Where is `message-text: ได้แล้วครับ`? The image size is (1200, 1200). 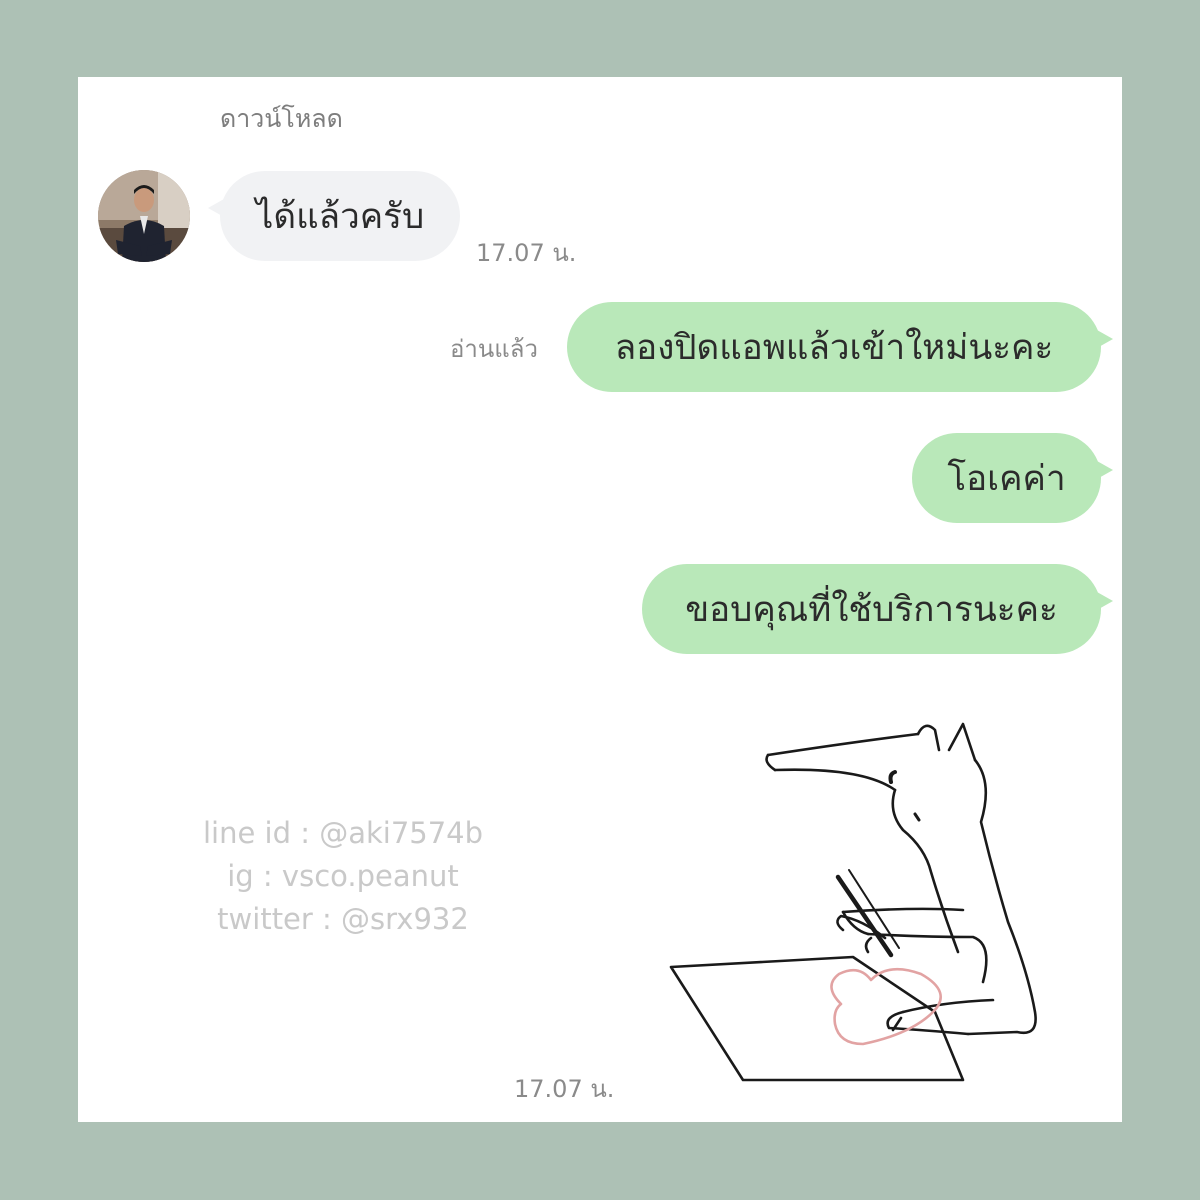
message-text: ได้แล้วครับ is located at coordinates (340, 216).